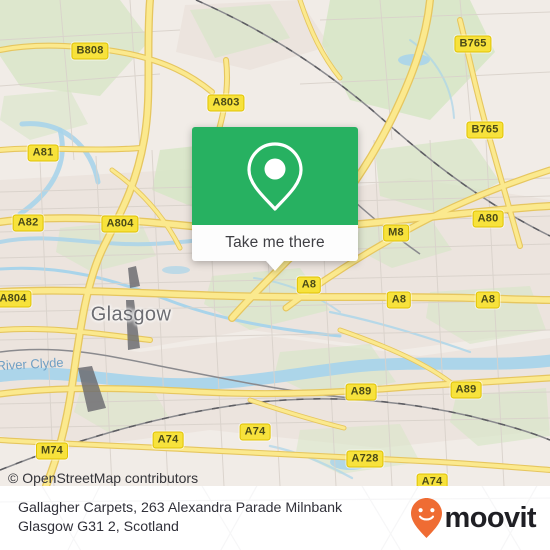 The height and width of the screenshot is (550, 550). What do you see at coordinates (98, 527) in the screenshot?
I see `address-line-2: Glasgow G31 2, Scotland` at bounding box center [98, 527].